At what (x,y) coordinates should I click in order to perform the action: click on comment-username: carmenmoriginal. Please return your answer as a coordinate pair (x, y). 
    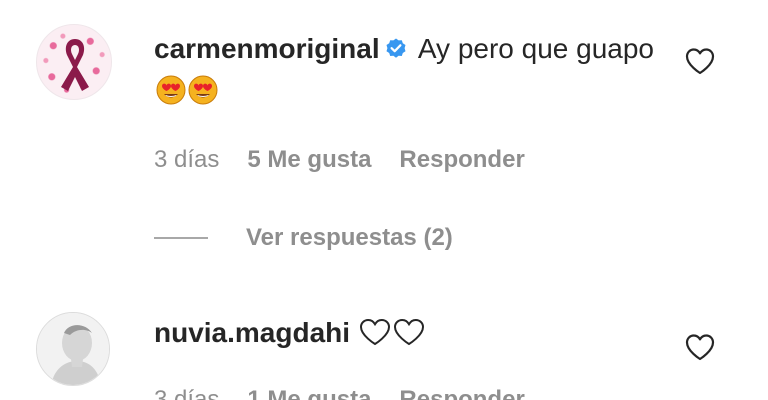
    Looking at the image, I should click on (267, 48).